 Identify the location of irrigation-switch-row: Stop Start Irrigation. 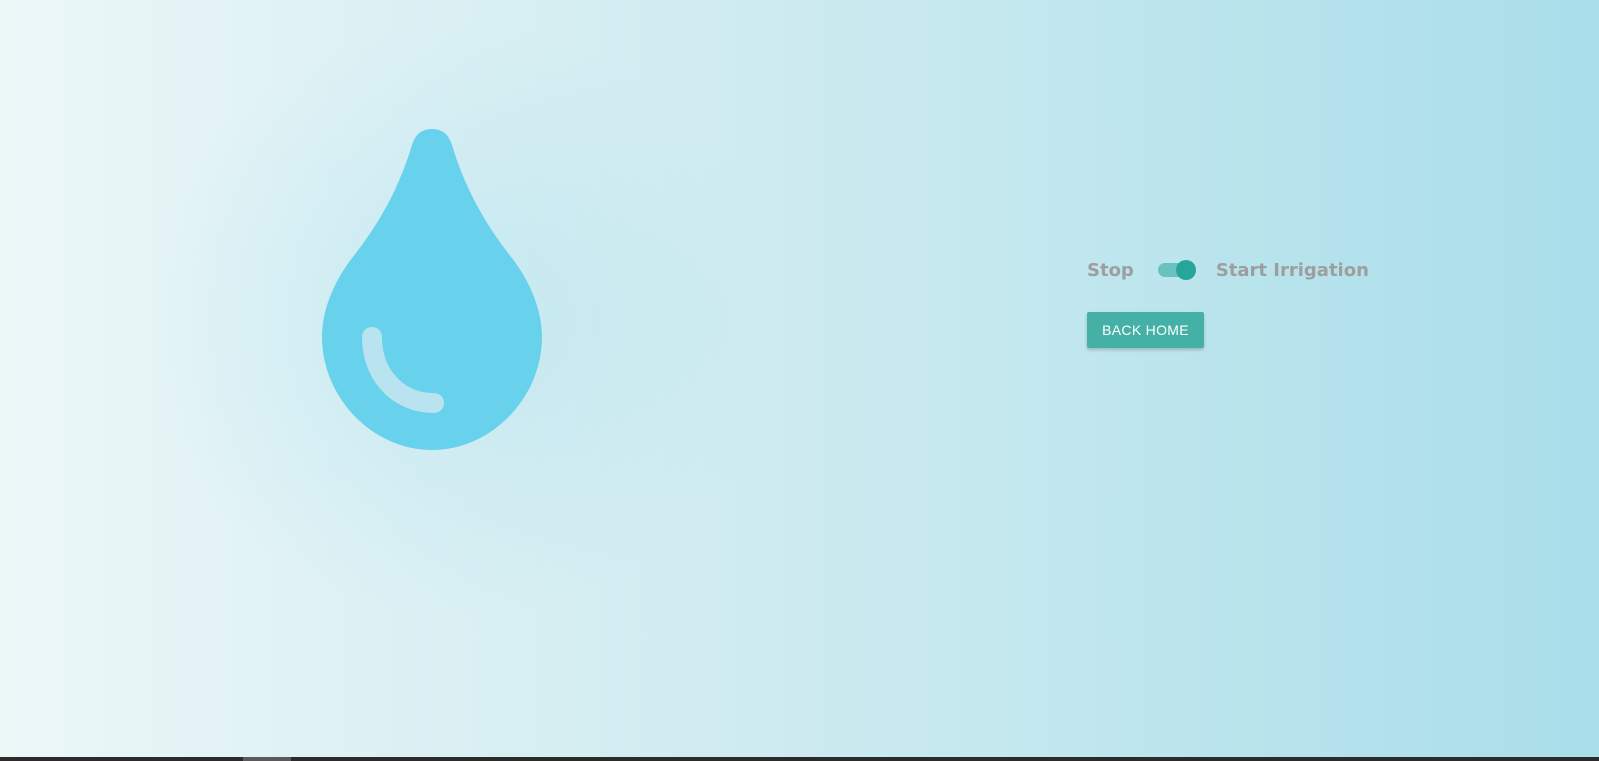
(1228, 270).